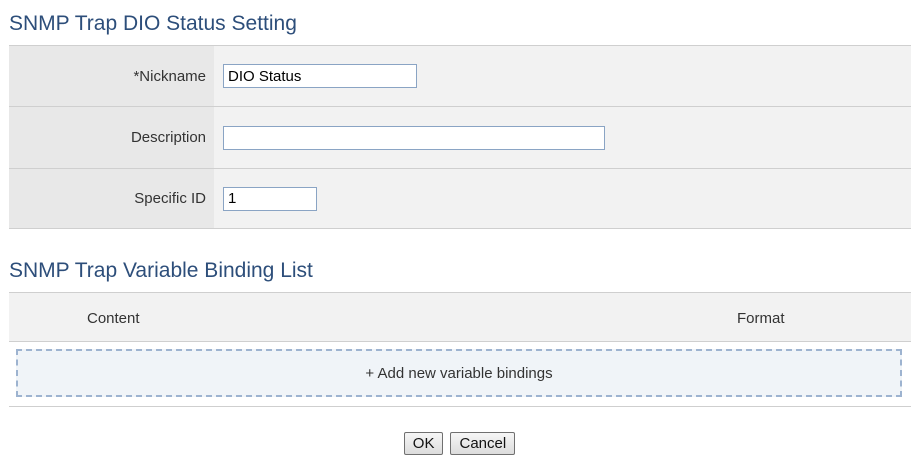  I want to click on description-cell, so click(562, 137).